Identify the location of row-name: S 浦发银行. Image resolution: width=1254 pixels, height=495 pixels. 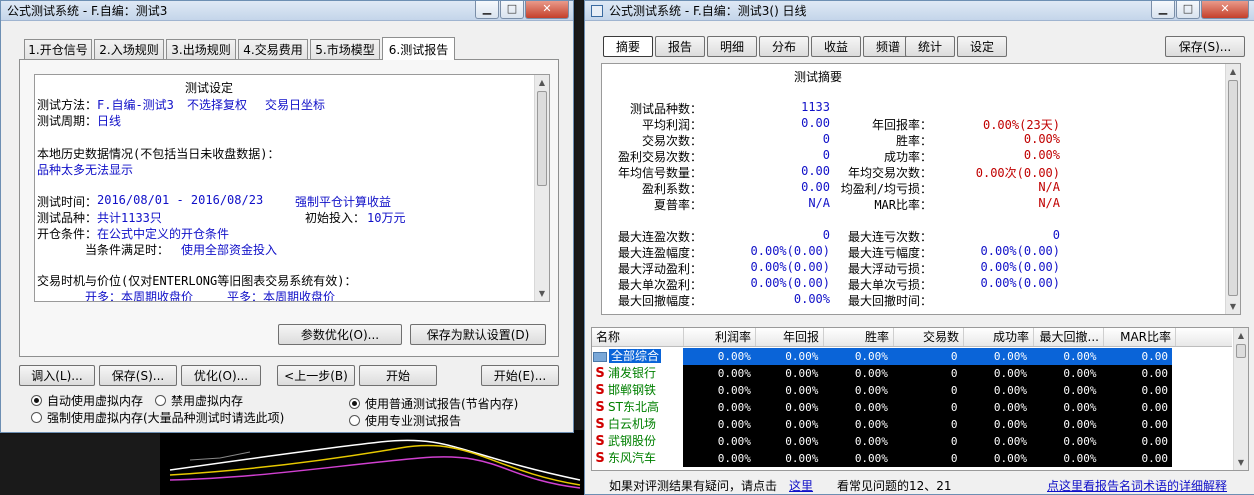
(638, 373).